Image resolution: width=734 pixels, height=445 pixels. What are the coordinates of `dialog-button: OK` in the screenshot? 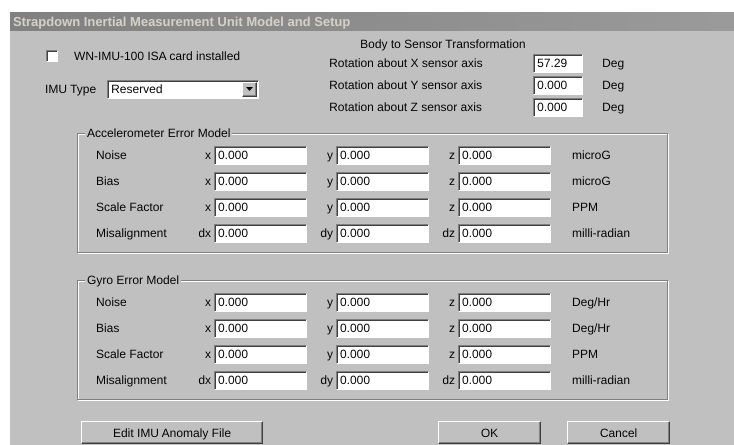 It's located at (489, 432).